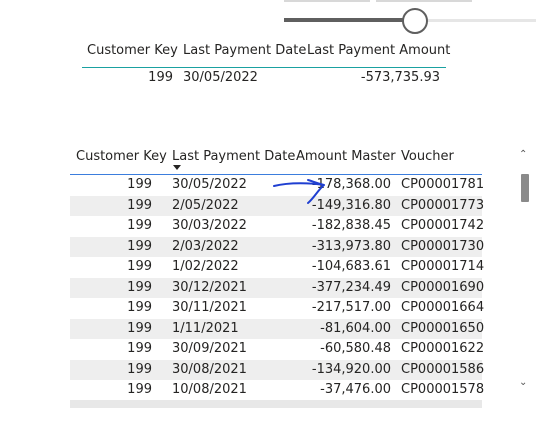 The height and width of the screenshot is (448, 536). What do you see at coordinates (209, 287) in the screenshot?
I see `cell-last-payment-date: 30/12/2021` at bounding box center [209, 287].